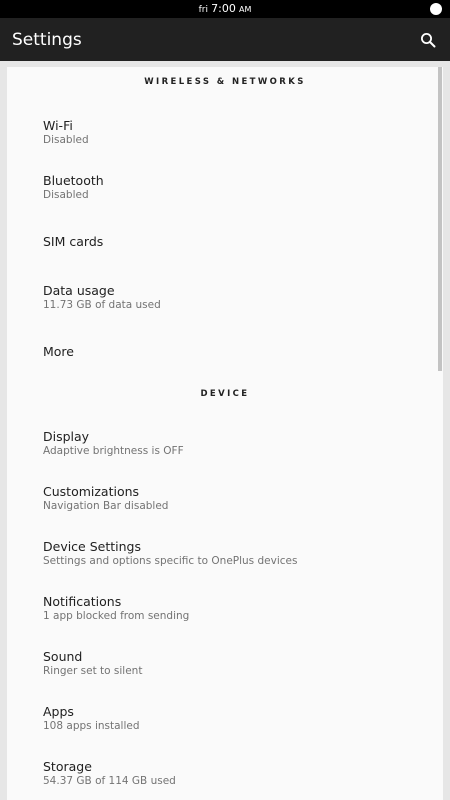 The height and width of the screenshot is (800, 450). I want to click on search-button, so click(428, 40).